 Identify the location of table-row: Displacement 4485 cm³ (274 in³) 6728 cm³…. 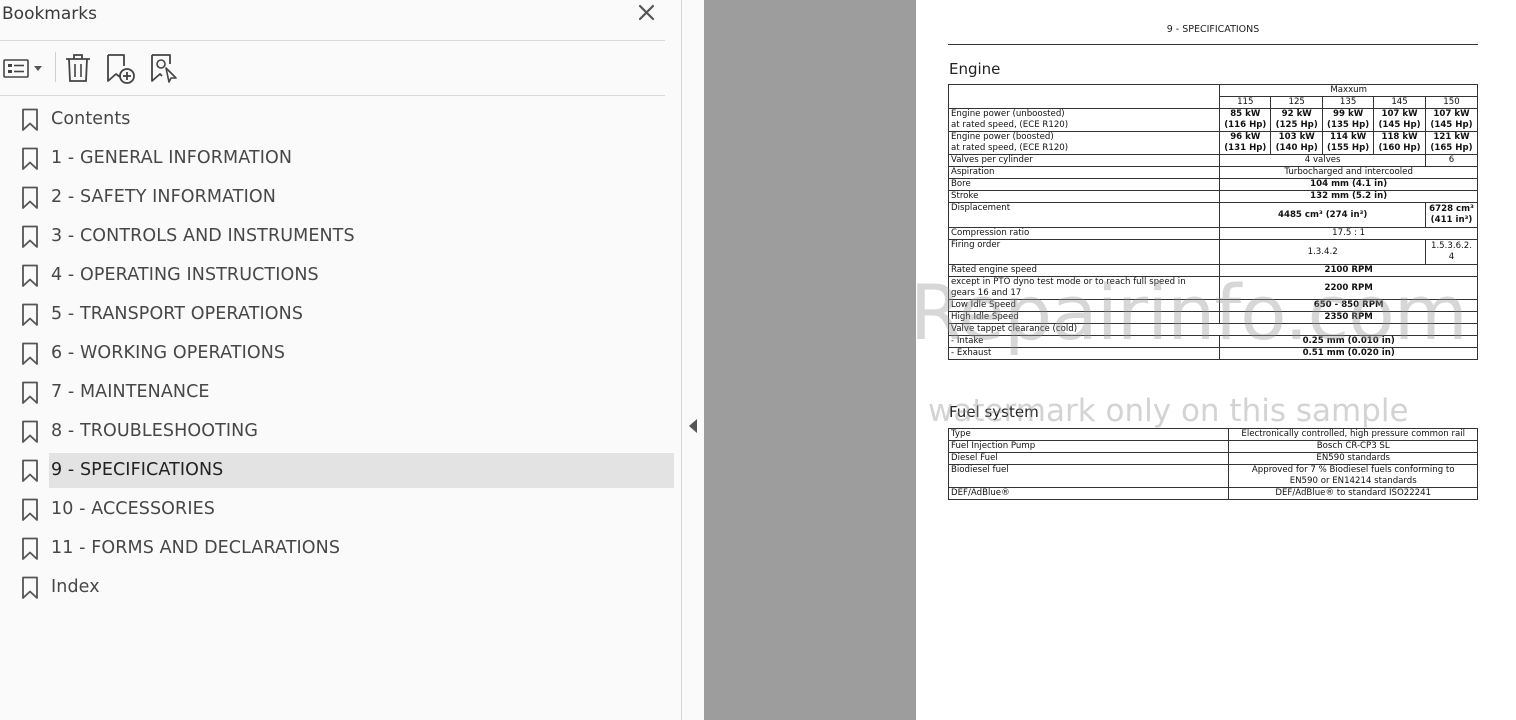
(1213, 215).